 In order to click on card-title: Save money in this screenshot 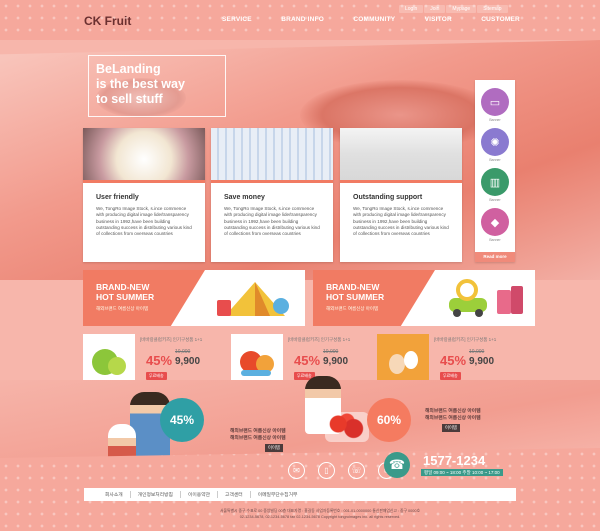, I will do `click(244, 197)`.